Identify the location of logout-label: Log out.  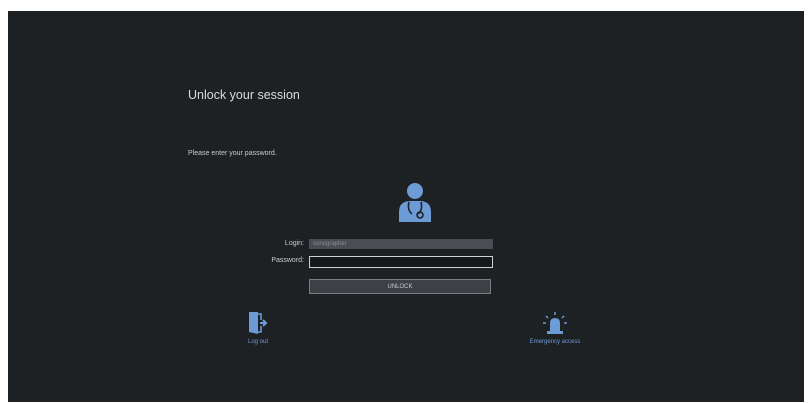
(258, 342).